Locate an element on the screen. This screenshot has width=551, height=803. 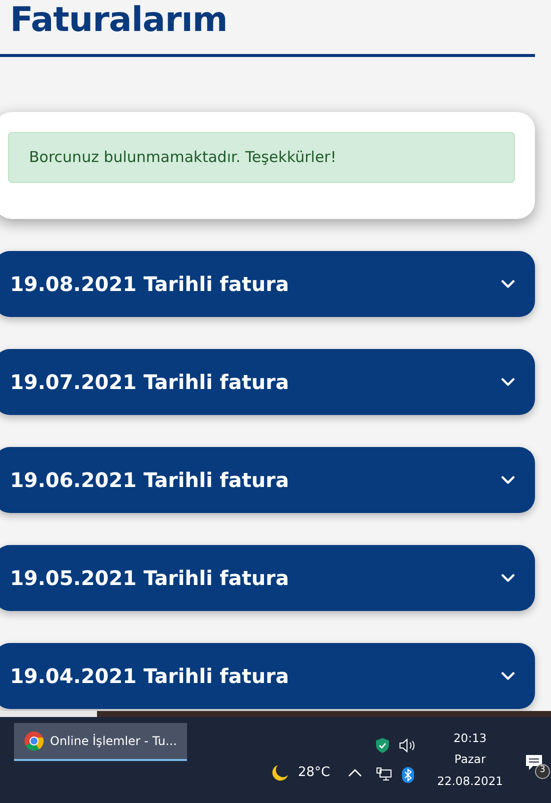
accordion-header: 19.08.2021 Tarihli fatura is located at coordinates (267, 283).